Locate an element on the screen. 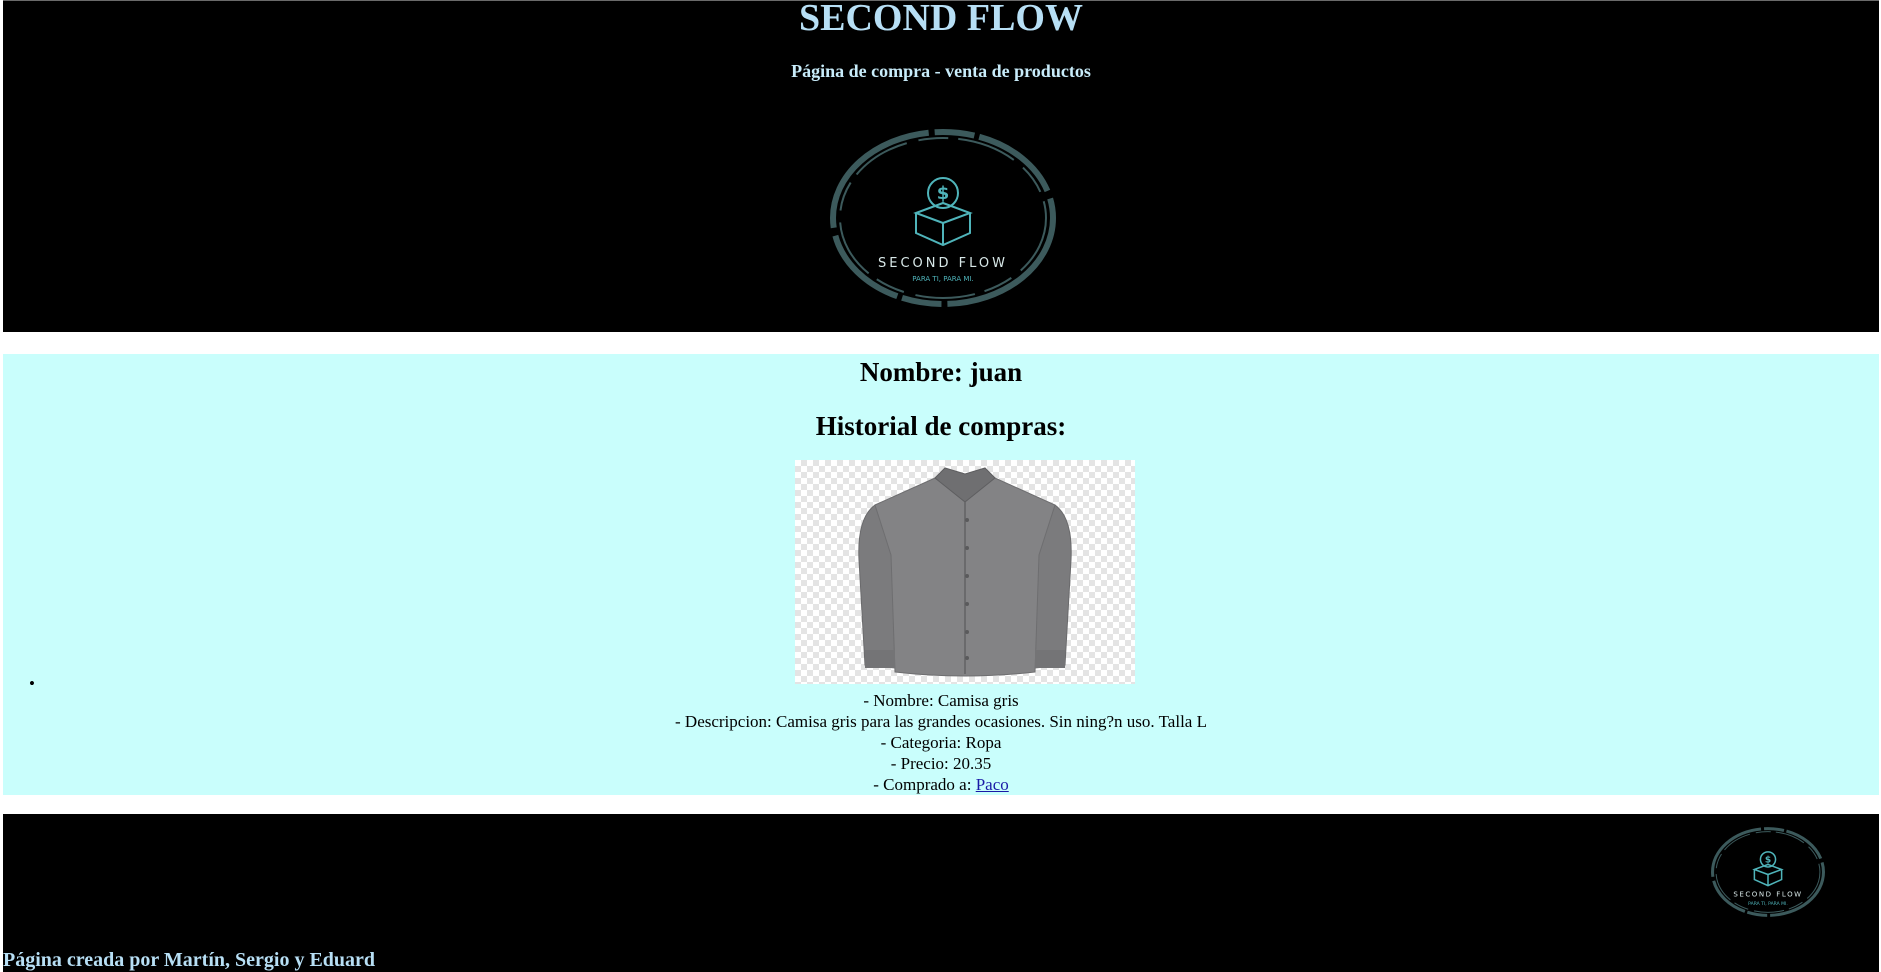  grey-shirt-image is located at coordinates (965, 572).